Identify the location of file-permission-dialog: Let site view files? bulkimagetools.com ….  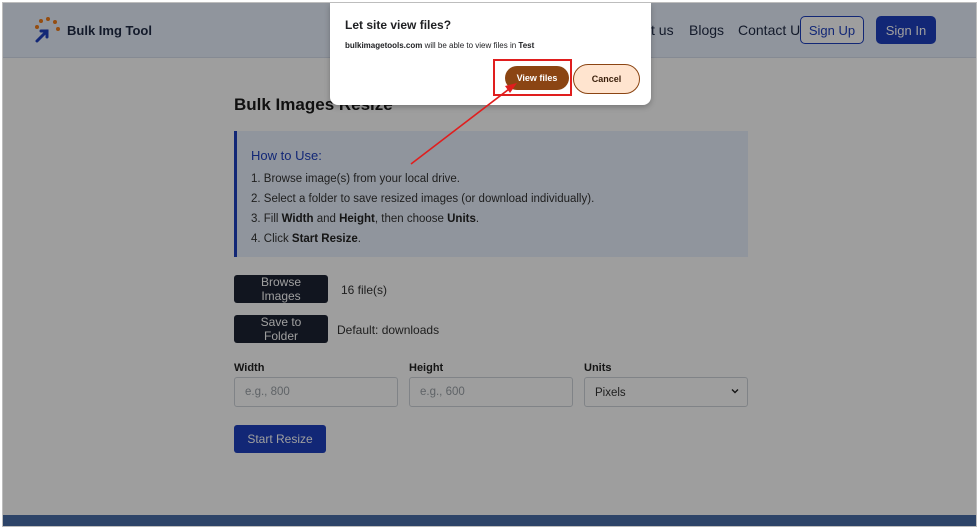
(490, 54).